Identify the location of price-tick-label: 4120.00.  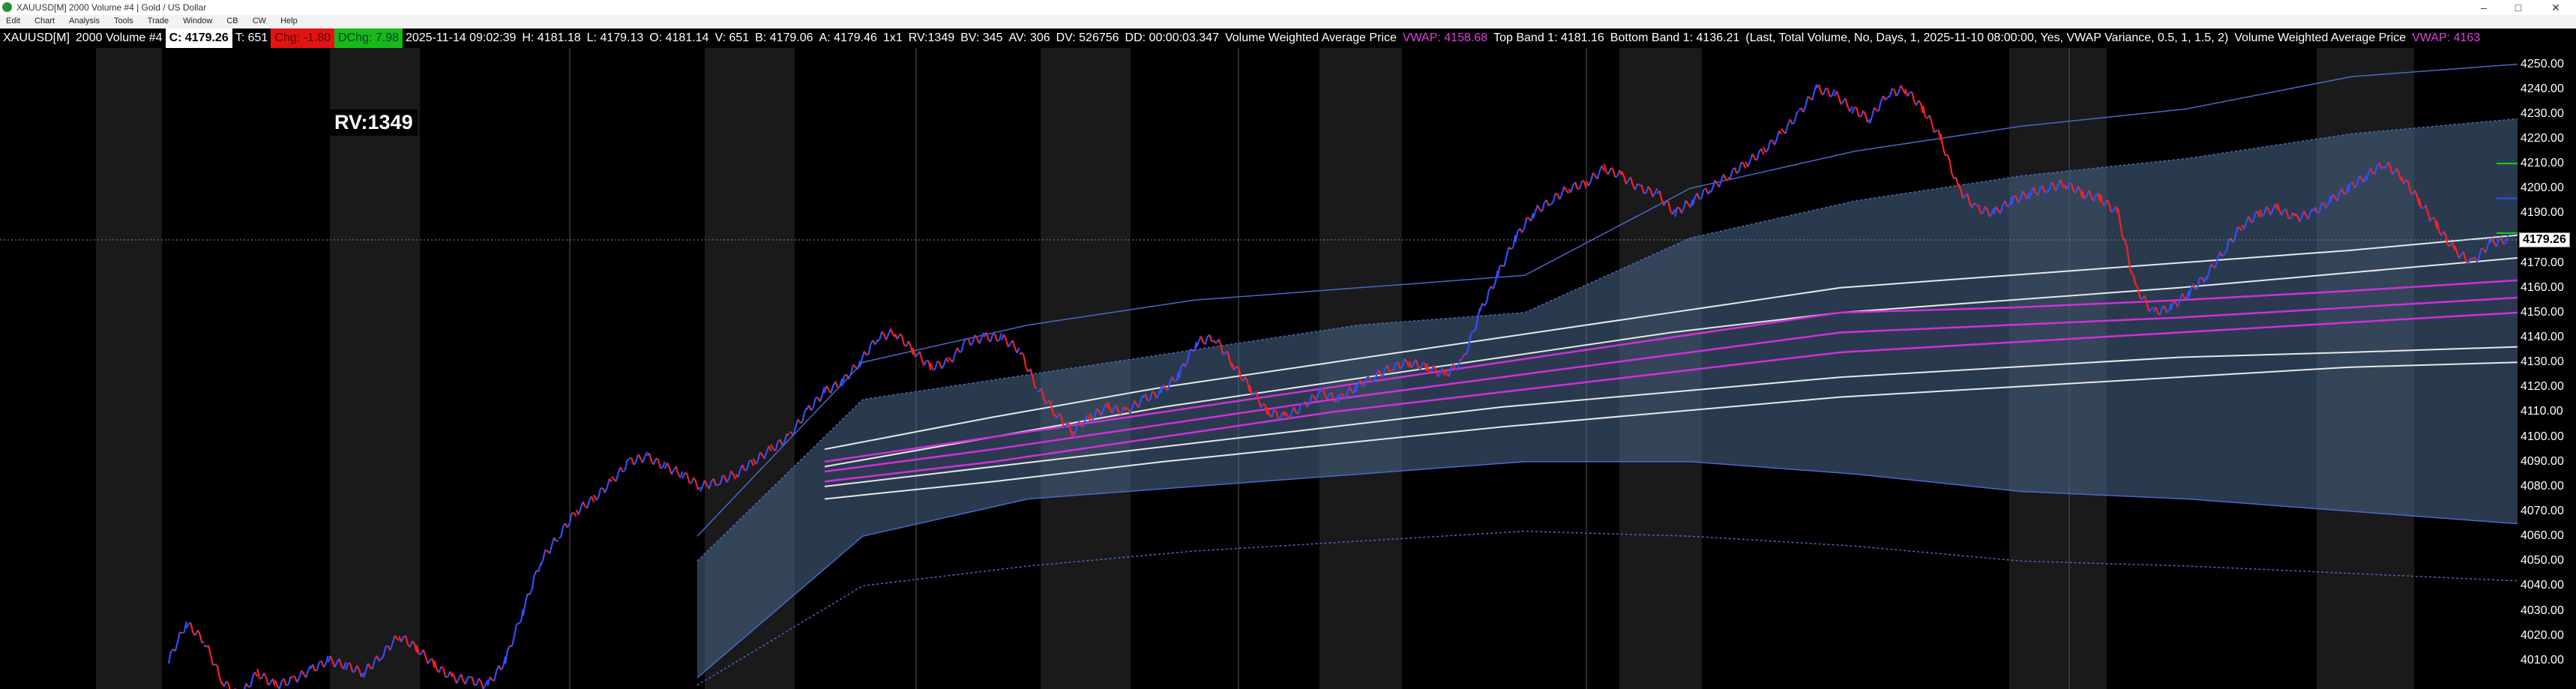
(2542, 387).